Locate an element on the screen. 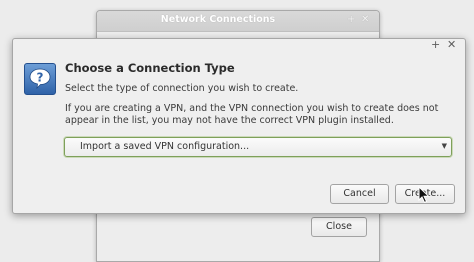 The width and height of the screenshot is (474, 262). close-button: Close is located at coordinates (339, 227).